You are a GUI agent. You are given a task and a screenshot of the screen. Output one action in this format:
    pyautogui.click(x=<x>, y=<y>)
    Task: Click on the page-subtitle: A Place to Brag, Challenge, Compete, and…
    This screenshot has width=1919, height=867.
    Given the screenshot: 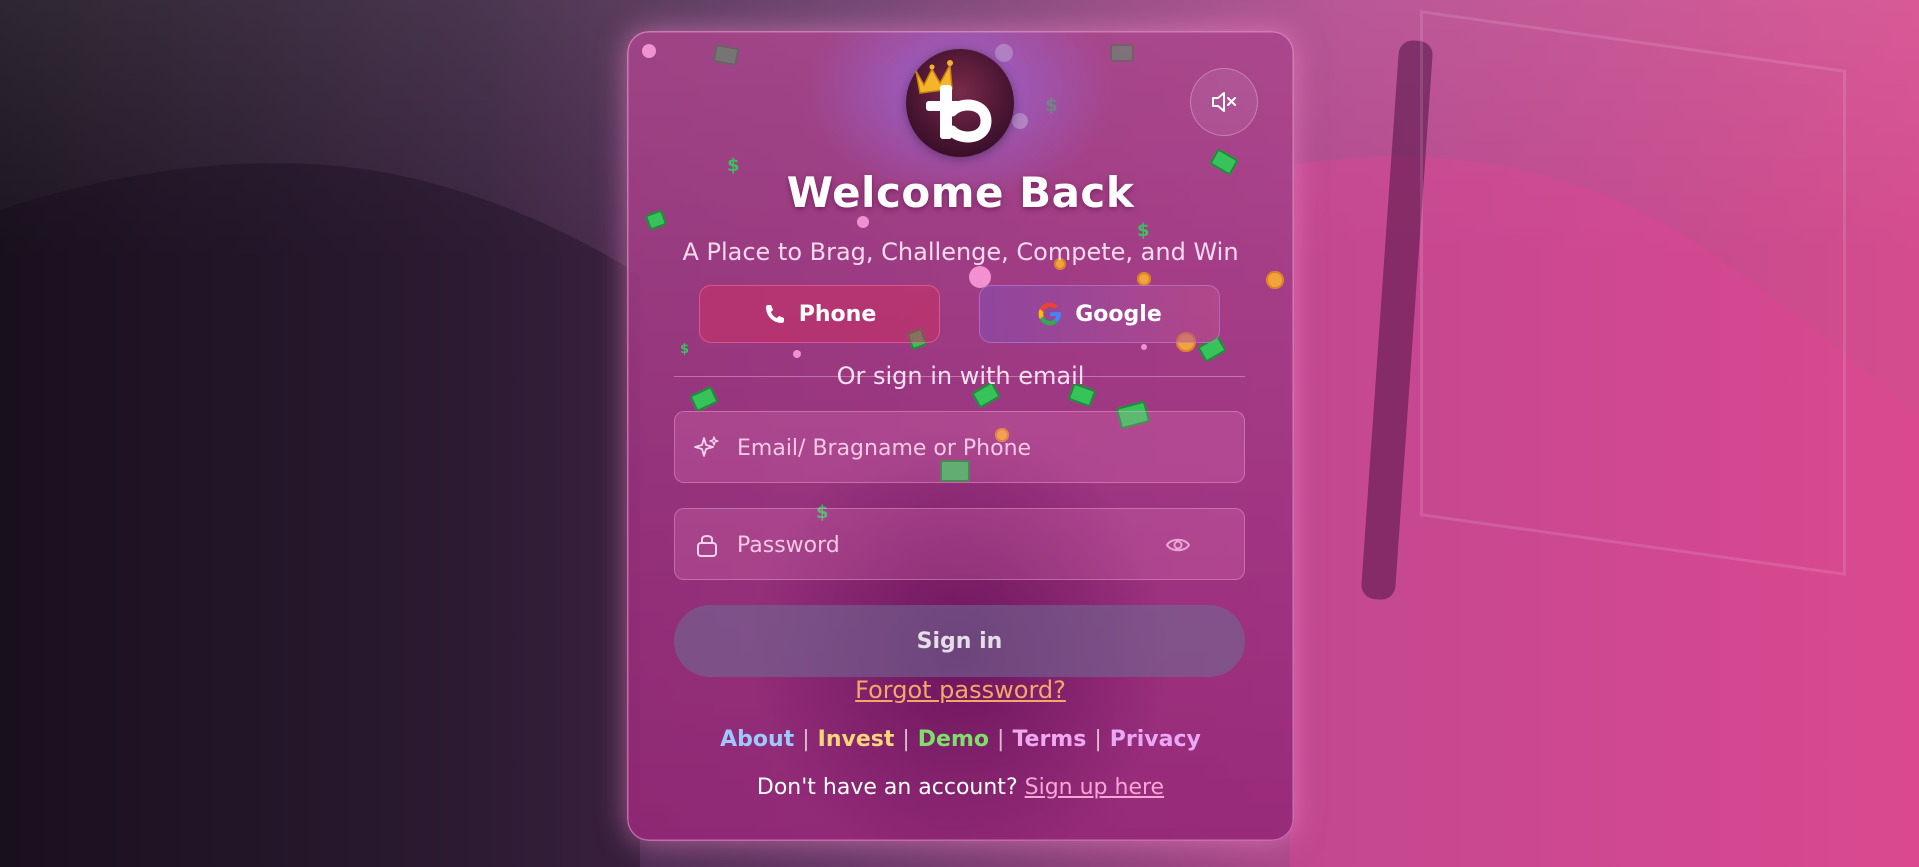 What is the action you would take?
    pyautogui.click(x=960, y=252)
    